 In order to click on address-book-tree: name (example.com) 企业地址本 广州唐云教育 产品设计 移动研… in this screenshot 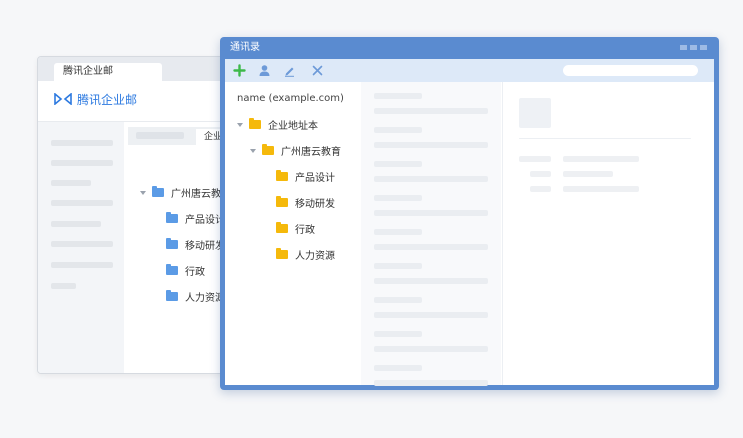, I will do `click(293, 233)`.